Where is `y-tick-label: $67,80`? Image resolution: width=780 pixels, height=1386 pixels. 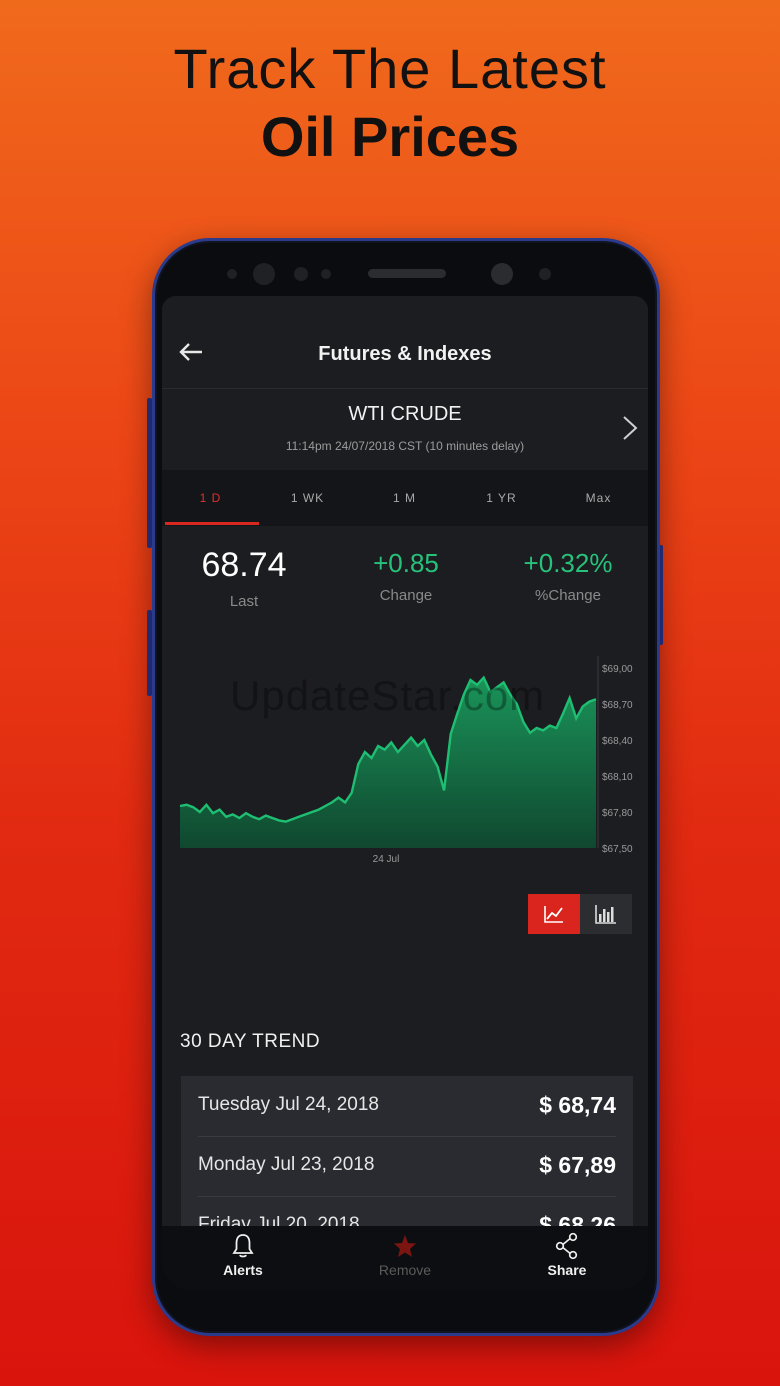
y-tick-label: $67,80 is located at coordinates (617, 813).